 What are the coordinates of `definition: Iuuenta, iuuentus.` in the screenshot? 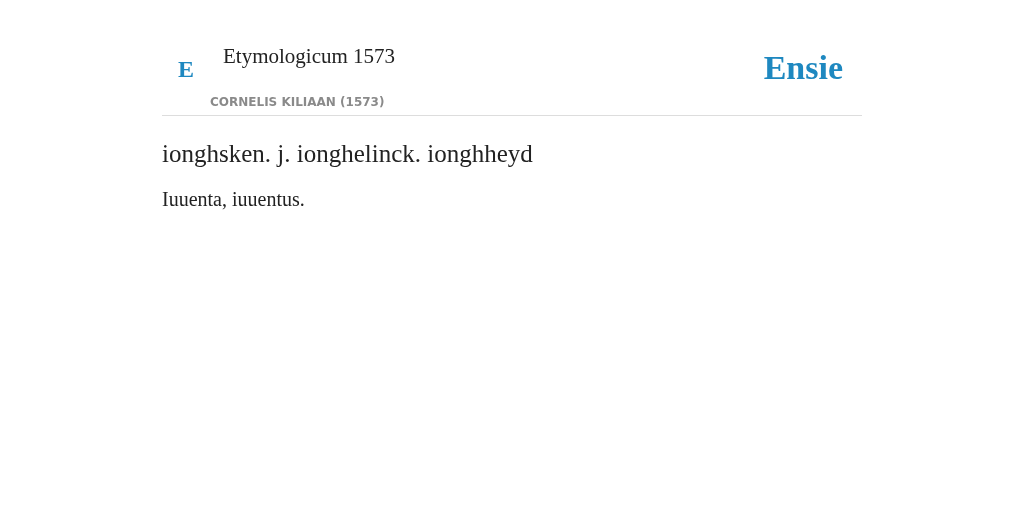 It's located at (234, 199).